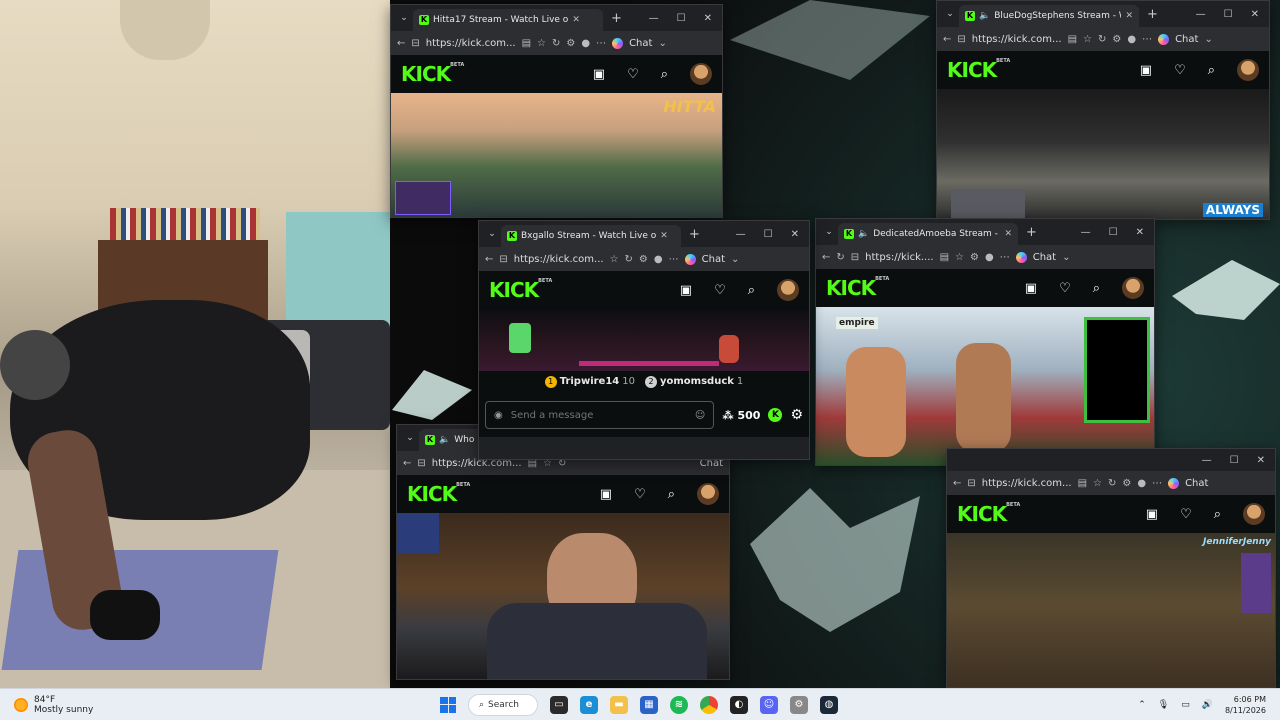 This screenshot has height=720, width=1280. I want to click on profile-icon: ●, so click(1131, 39).